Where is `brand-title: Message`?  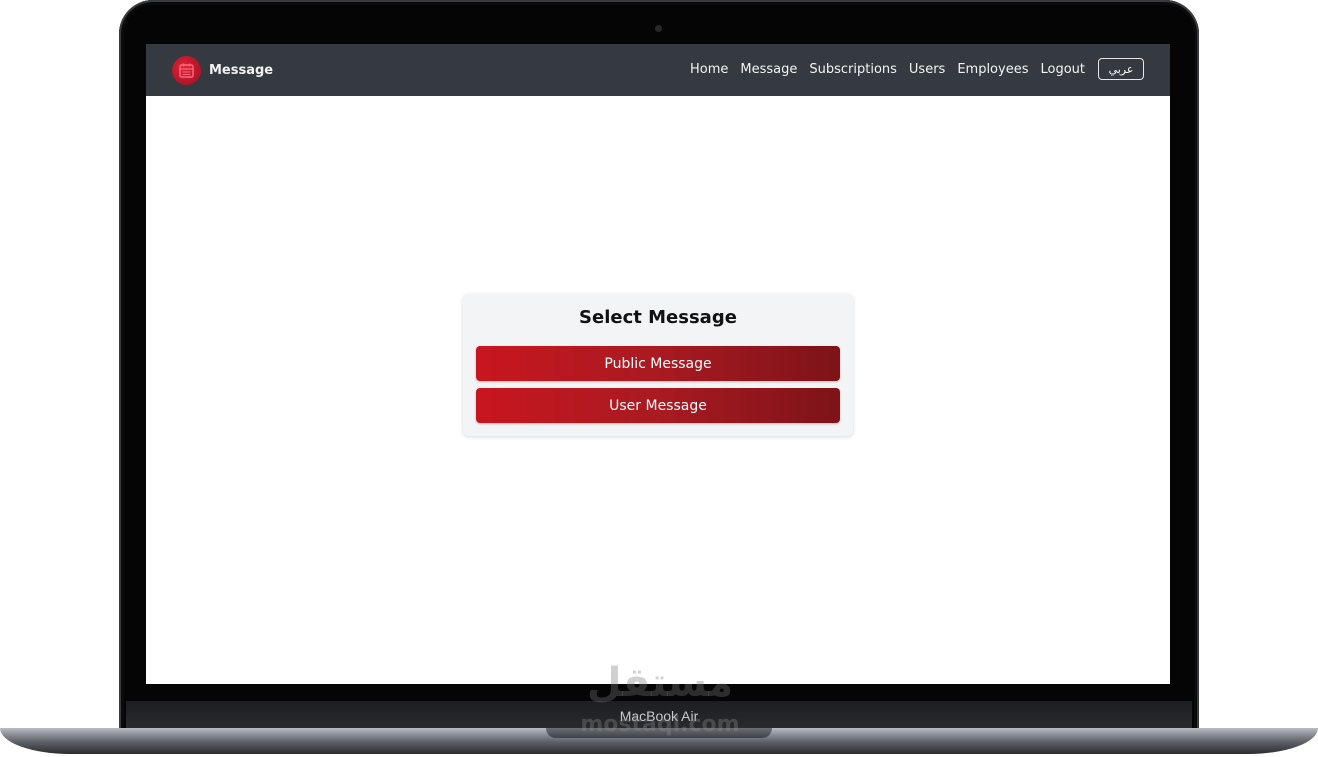
brand-title: Message is located at coordinates (241, 70).